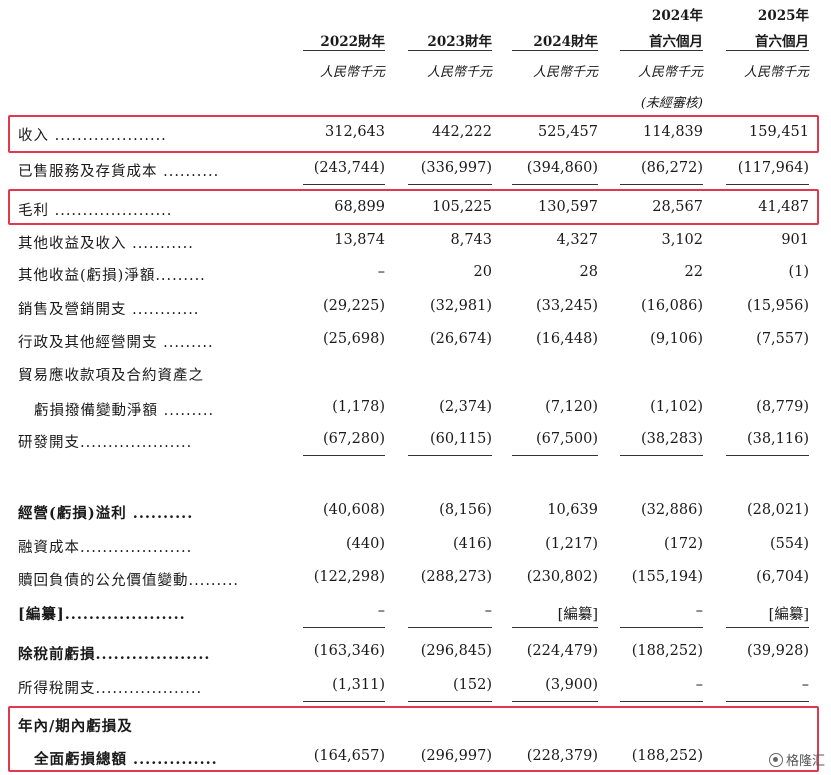 The width and height of the screenshot is (831, 775). I want to click on row-value: (16,448), so click(566, 339).